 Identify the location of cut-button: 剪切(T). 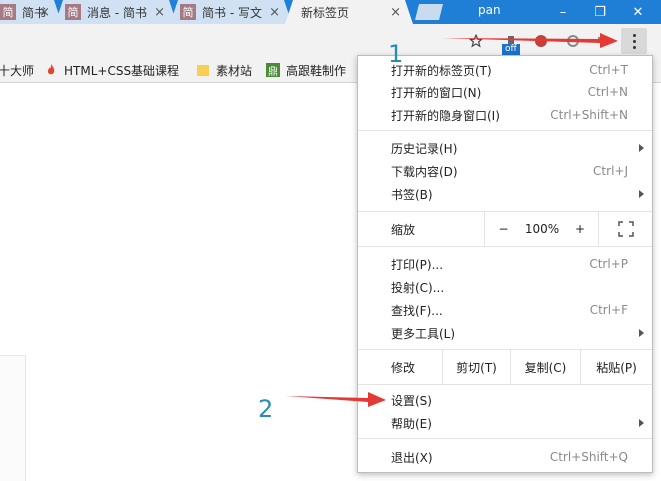
(476, 367).